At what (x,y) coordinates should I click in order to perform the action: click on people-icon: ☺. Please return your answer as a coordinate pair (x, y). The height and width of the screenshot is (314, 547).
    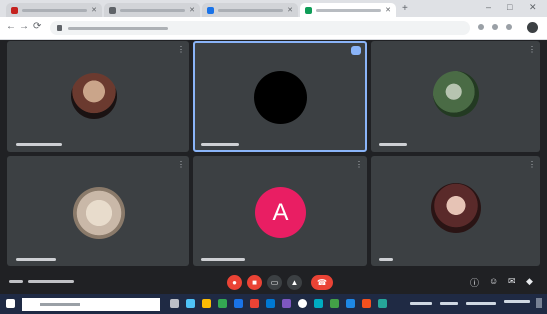
    Looking at the image, I should click on (493, 281).